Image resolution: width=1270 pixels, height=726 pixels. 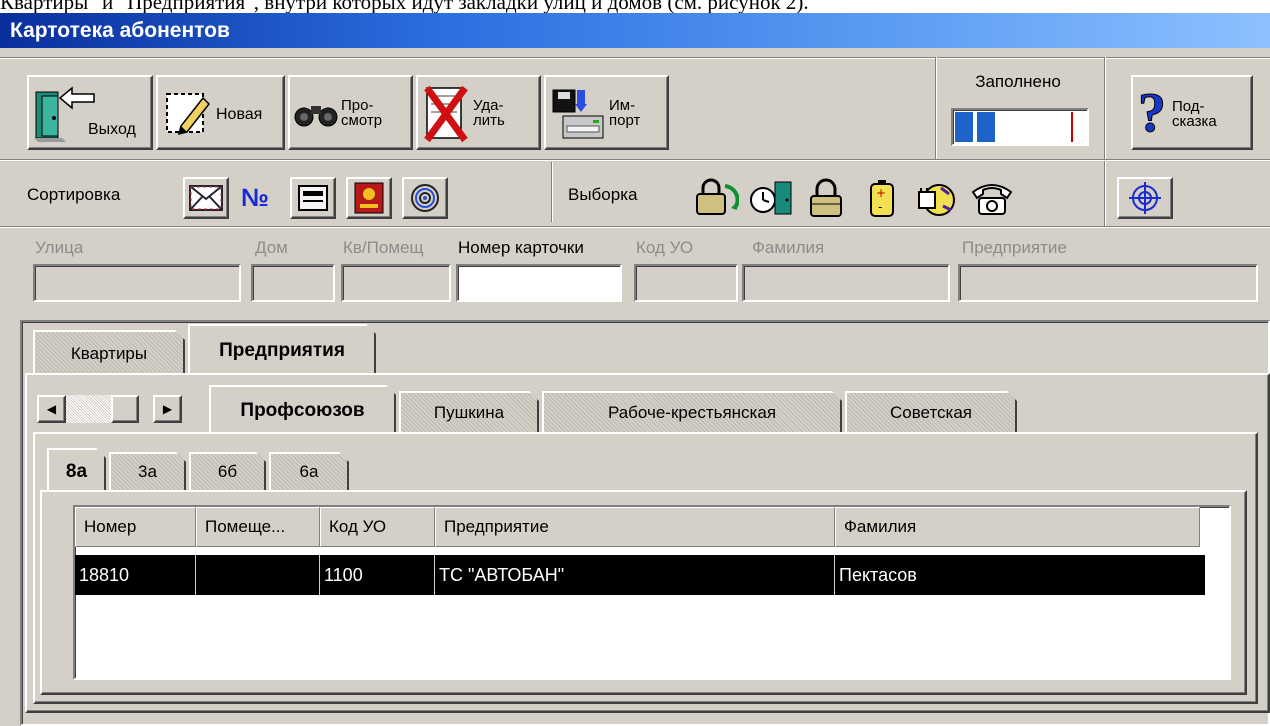 I want to click on cell-number: 18810, so click(x=135, y=575).